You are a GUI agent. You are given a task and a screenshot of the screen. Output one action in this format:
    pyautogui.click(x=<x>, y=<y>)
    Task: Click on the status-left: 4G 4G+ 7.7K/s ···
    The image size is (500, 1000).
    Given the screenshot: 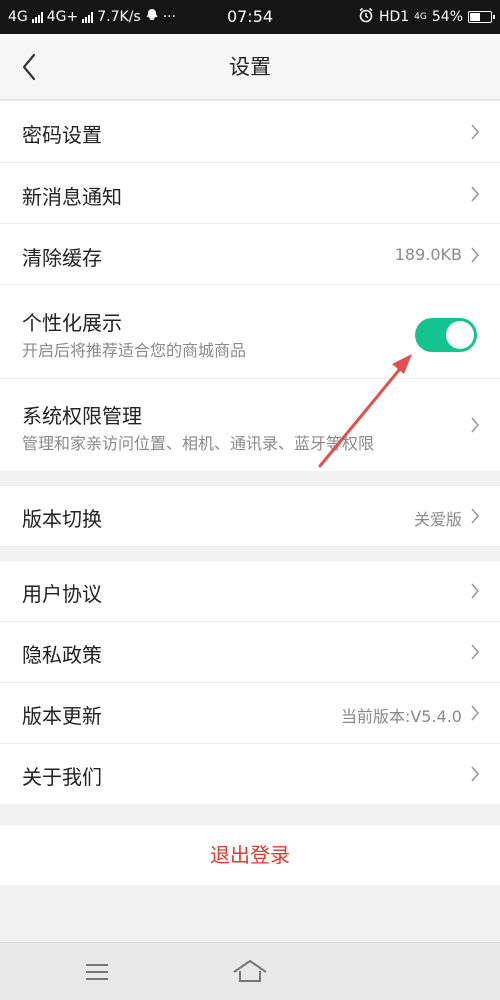 What is the action you would take?
    pyautogui.click(x=92, y=17)
    